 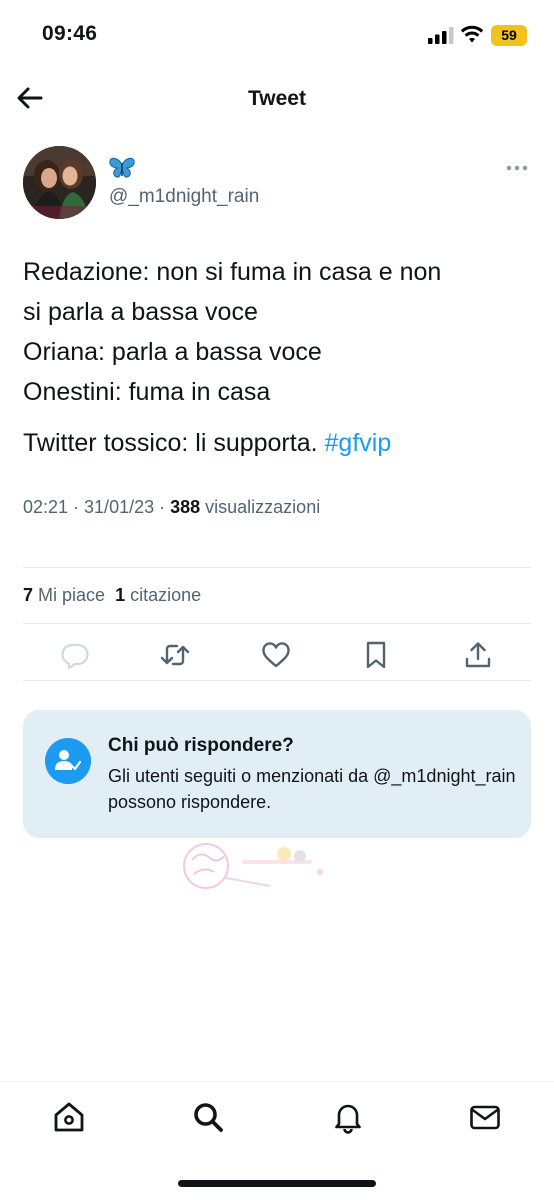 What do you see at coordinates (68, 761) in the screenshot?
I see `mention-user-icon` at bounding box center [68, 761].